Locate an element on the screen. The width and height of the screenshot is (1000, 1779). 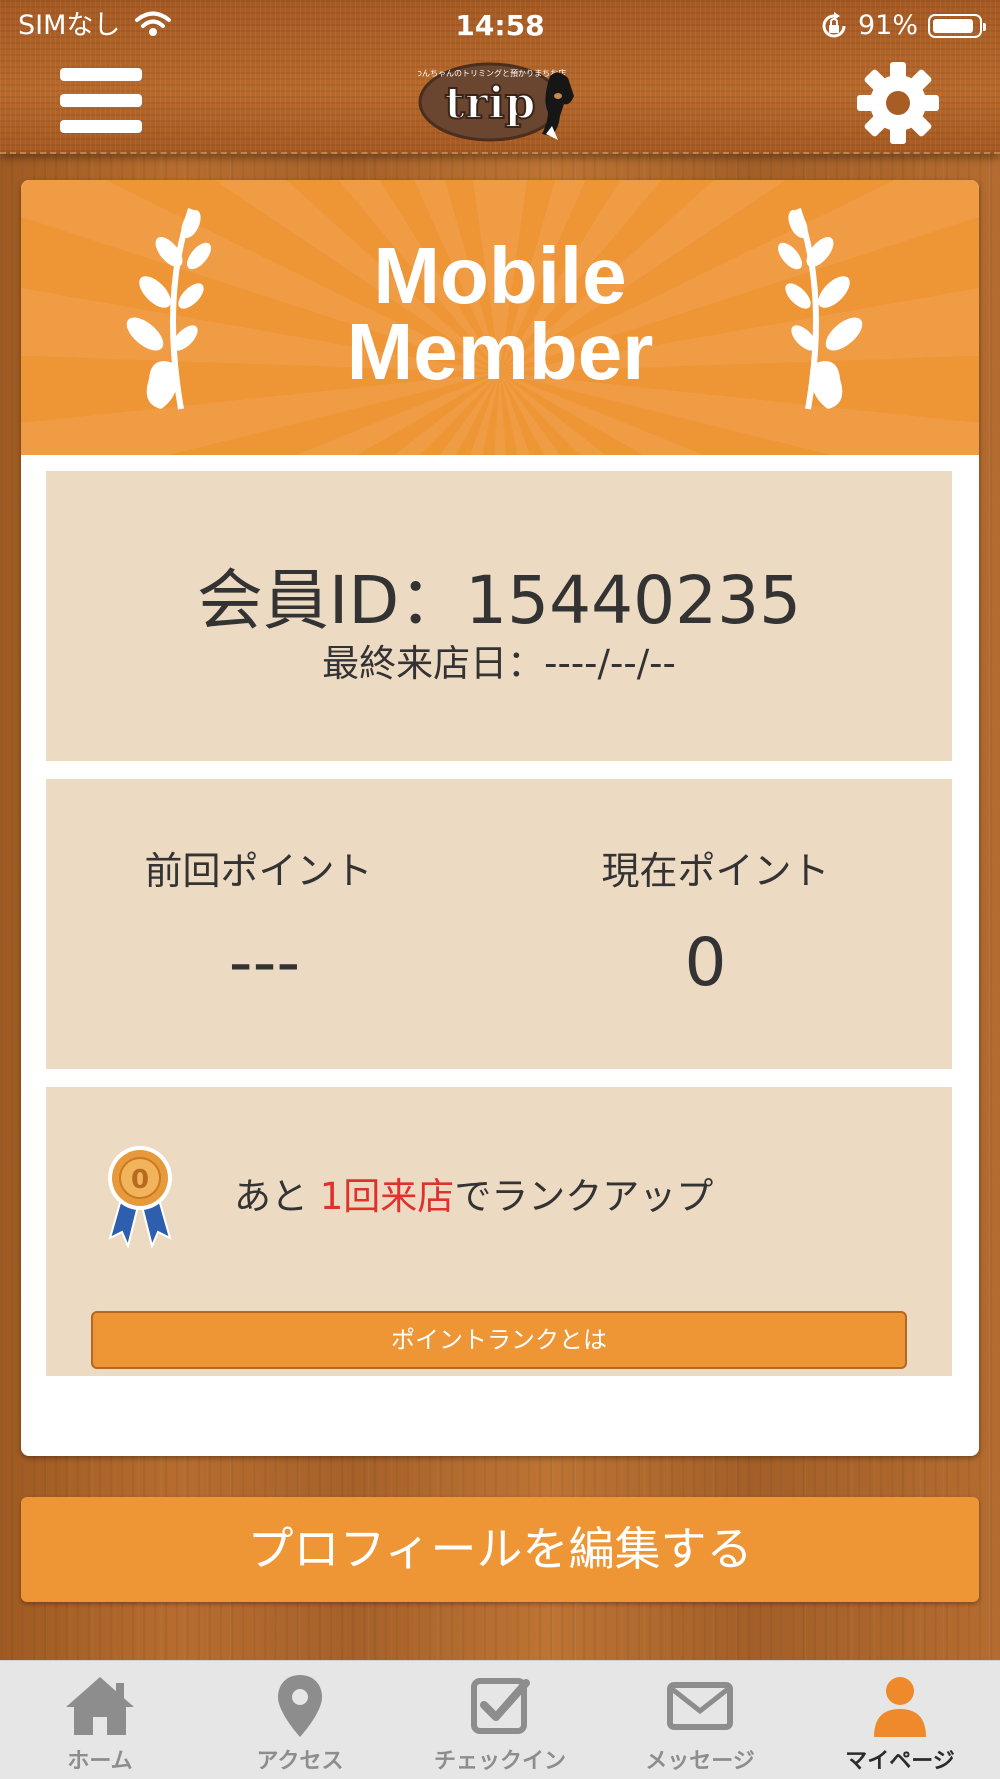
rank-up-suffix: でランクアップ is located at coordinates (584, 1196).